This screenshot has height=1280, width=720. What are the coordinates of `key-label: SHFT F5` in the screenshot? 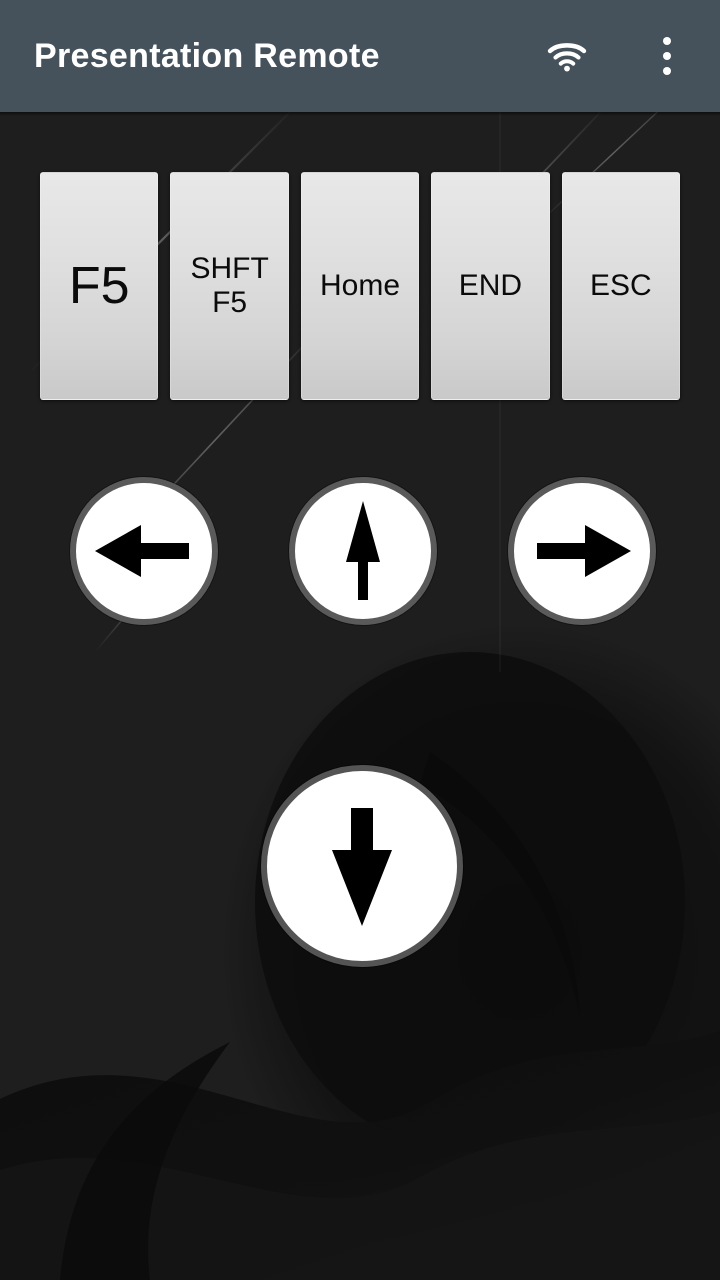 It's located at (229, 285).